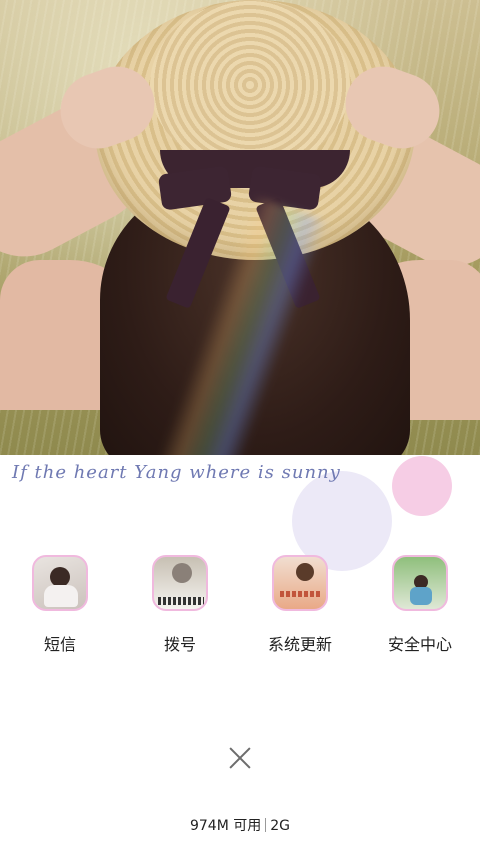 The image size is (480, 853). What do you see at coordinates (419, 644) in the screenshot?
I see `app-label-security-center: 安全中心` at bounding box center [419, 644].